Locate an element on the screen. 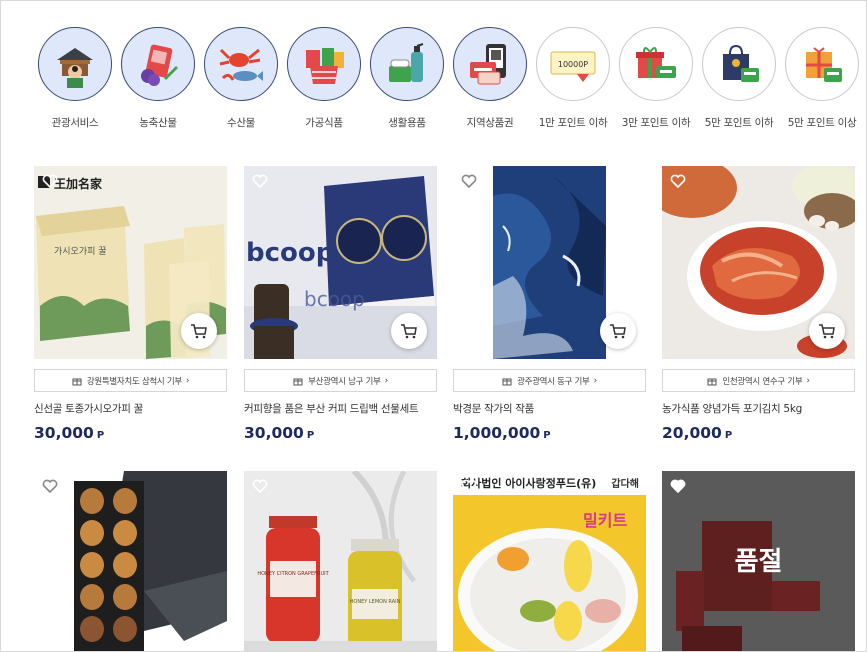 This screenshot has width=867, height=652. voucher-badge-text: 10000P is located at coordinates (573, 64).